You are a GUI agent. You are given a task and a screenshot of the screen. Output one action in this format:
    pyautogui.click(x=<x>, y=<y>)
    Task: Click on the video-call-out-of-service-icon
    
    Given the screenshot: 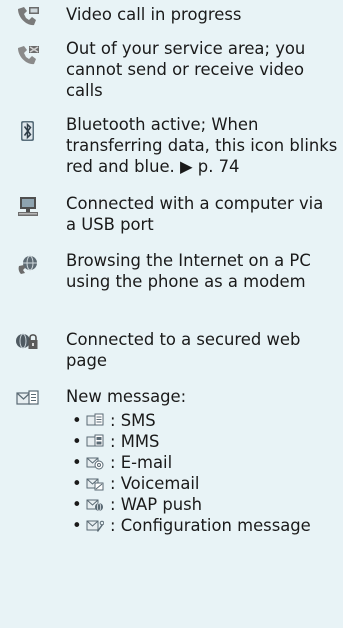 What is the action you would take?
    pyautogui.click(x=28, y=55)
    